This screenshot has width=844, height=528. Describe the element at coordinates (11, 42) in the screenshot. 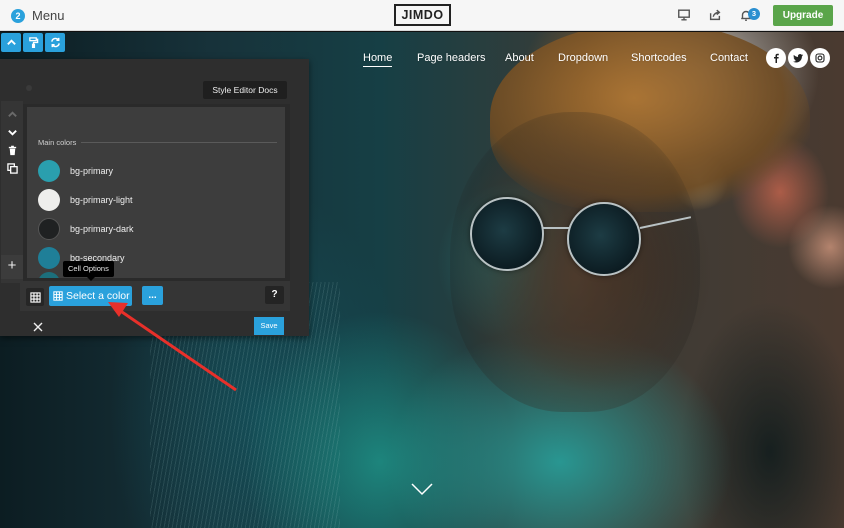

I see `collapse-icon` at that location.